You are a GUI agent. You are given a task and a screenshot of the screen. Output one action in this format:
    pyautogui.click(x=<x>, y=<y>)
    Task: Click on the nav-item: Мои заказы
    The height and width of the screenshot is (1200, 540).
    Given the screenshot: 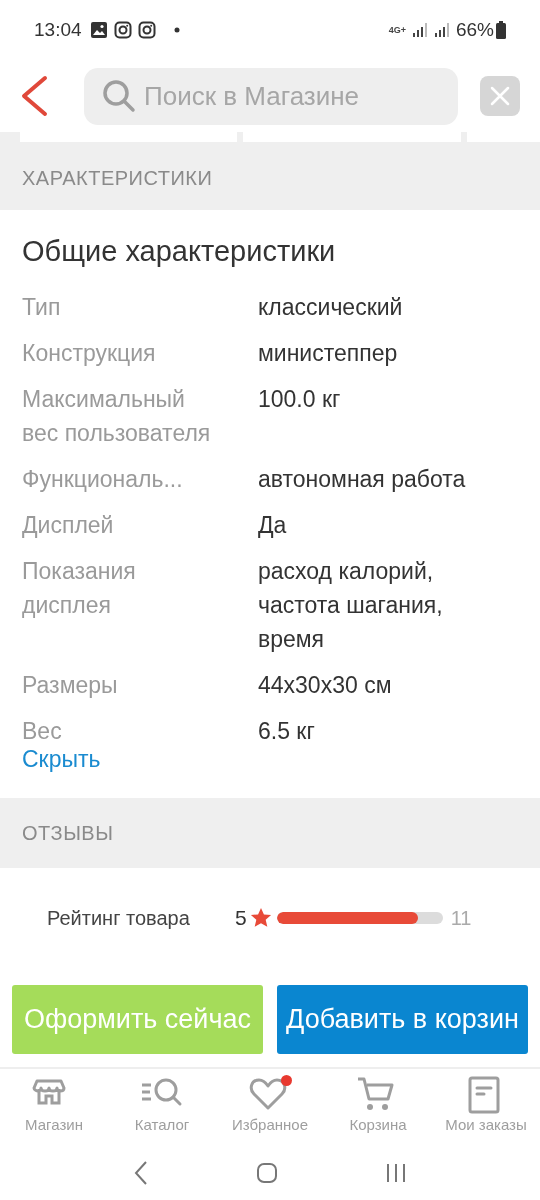 What is the action you would take?
    pyautogui.click(x=486, y=1105)
    